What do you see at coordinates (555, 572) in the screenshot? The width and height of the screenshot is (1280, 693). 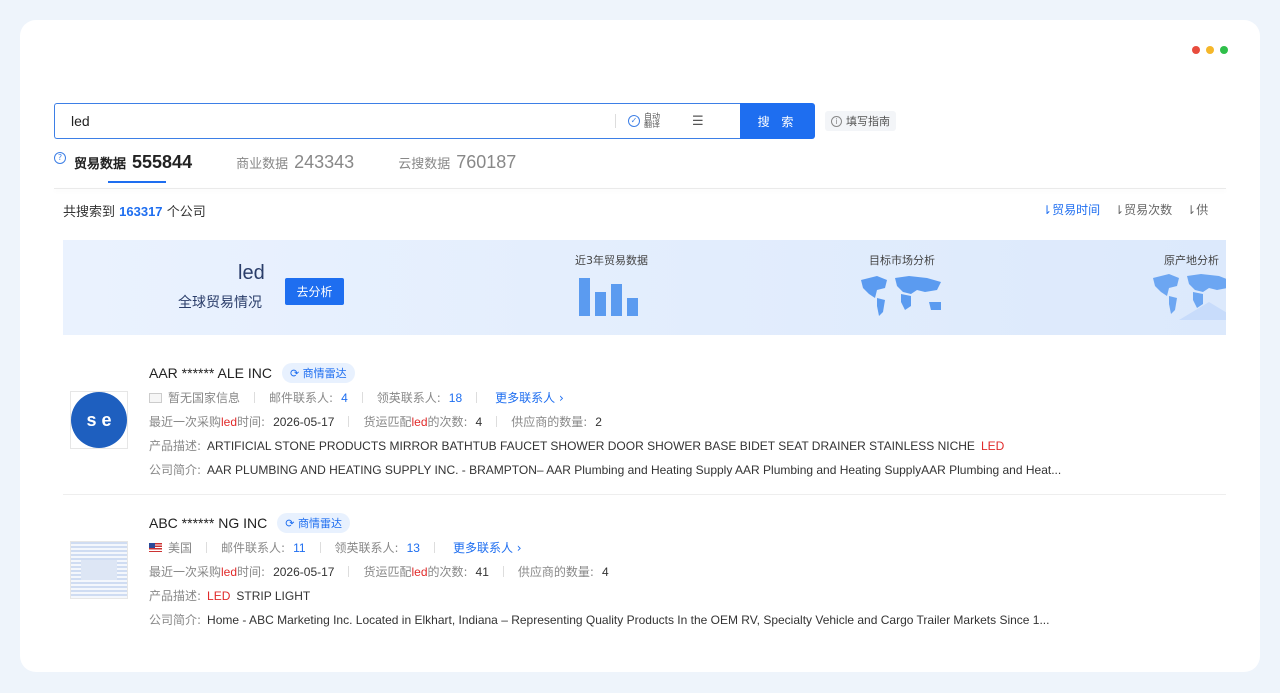 I see `supplier-label: 供应商的数量:` at bounding box center [555, 572].